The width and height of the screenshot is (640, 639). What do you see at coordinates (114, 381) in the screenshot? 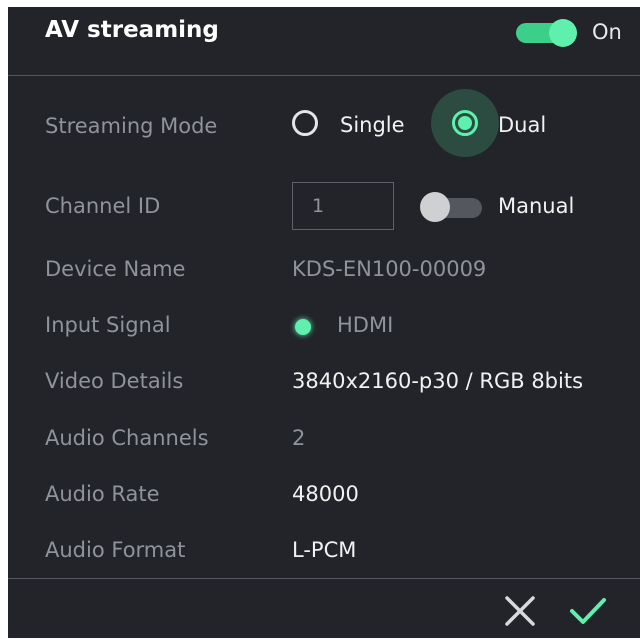
I see `video-details-label: Video Details` at bounding box center [114, 381].